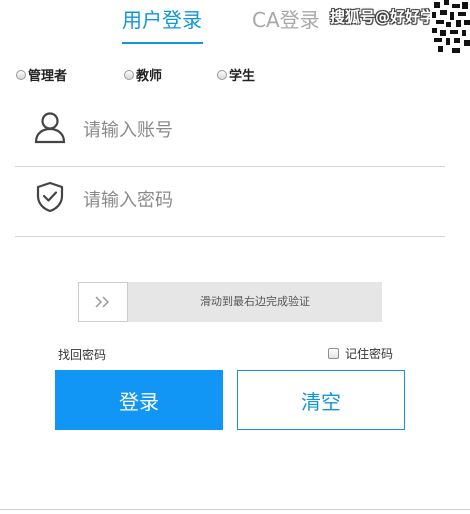 This screenshot has height=514, width=470. Describe the element at coordinates (242, 76) in the screenshot. I see `role-label-student: 学生` at that location.